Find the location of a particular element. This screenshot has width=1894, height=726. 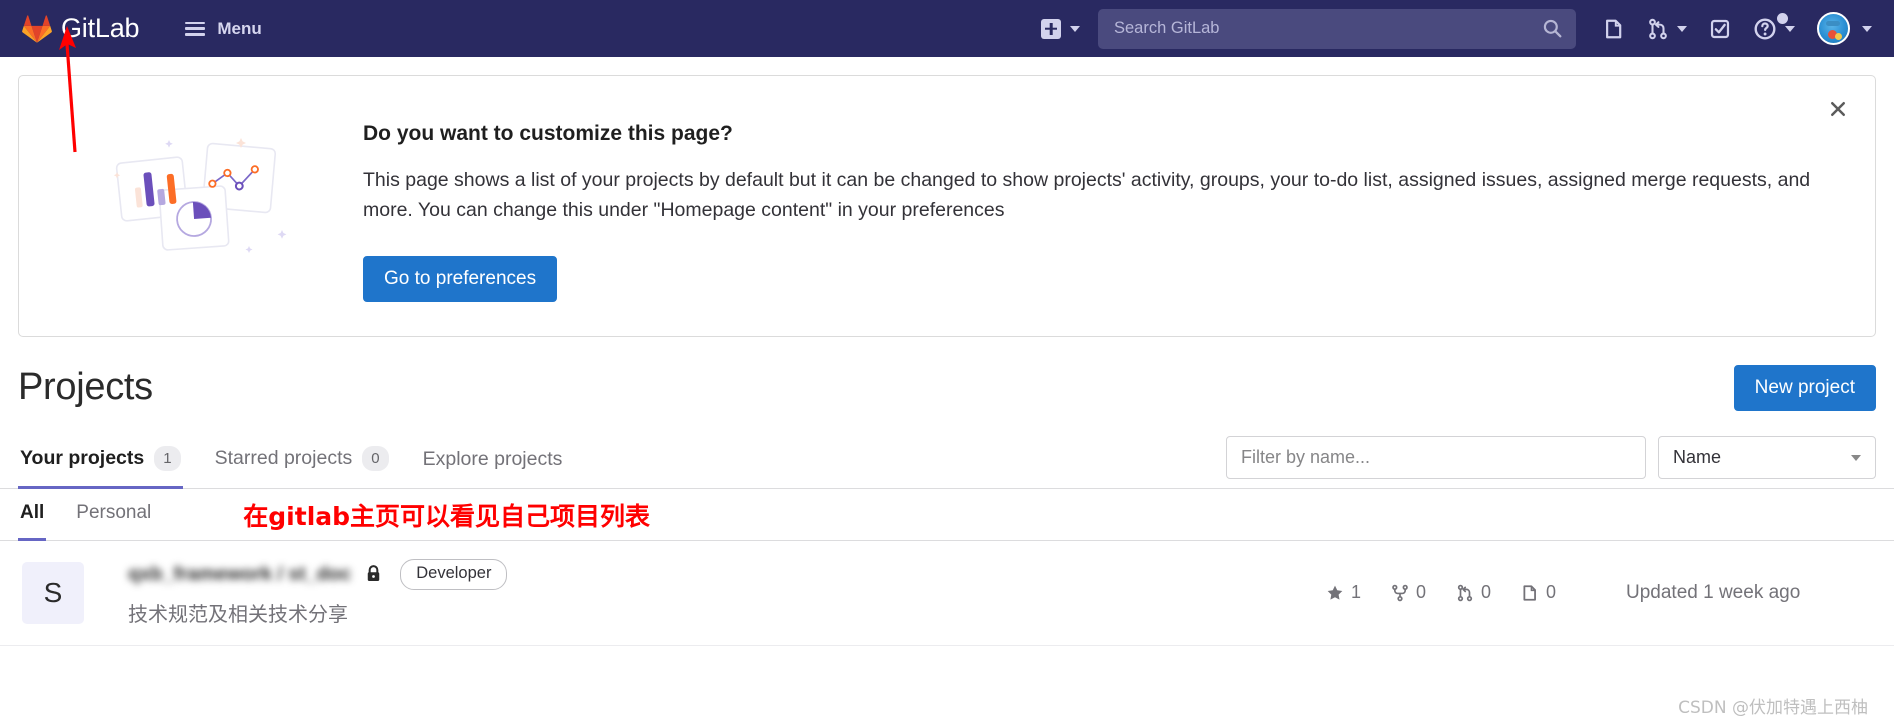

tab-explore-projects: Explore projects is located at coordinates (493, 463).